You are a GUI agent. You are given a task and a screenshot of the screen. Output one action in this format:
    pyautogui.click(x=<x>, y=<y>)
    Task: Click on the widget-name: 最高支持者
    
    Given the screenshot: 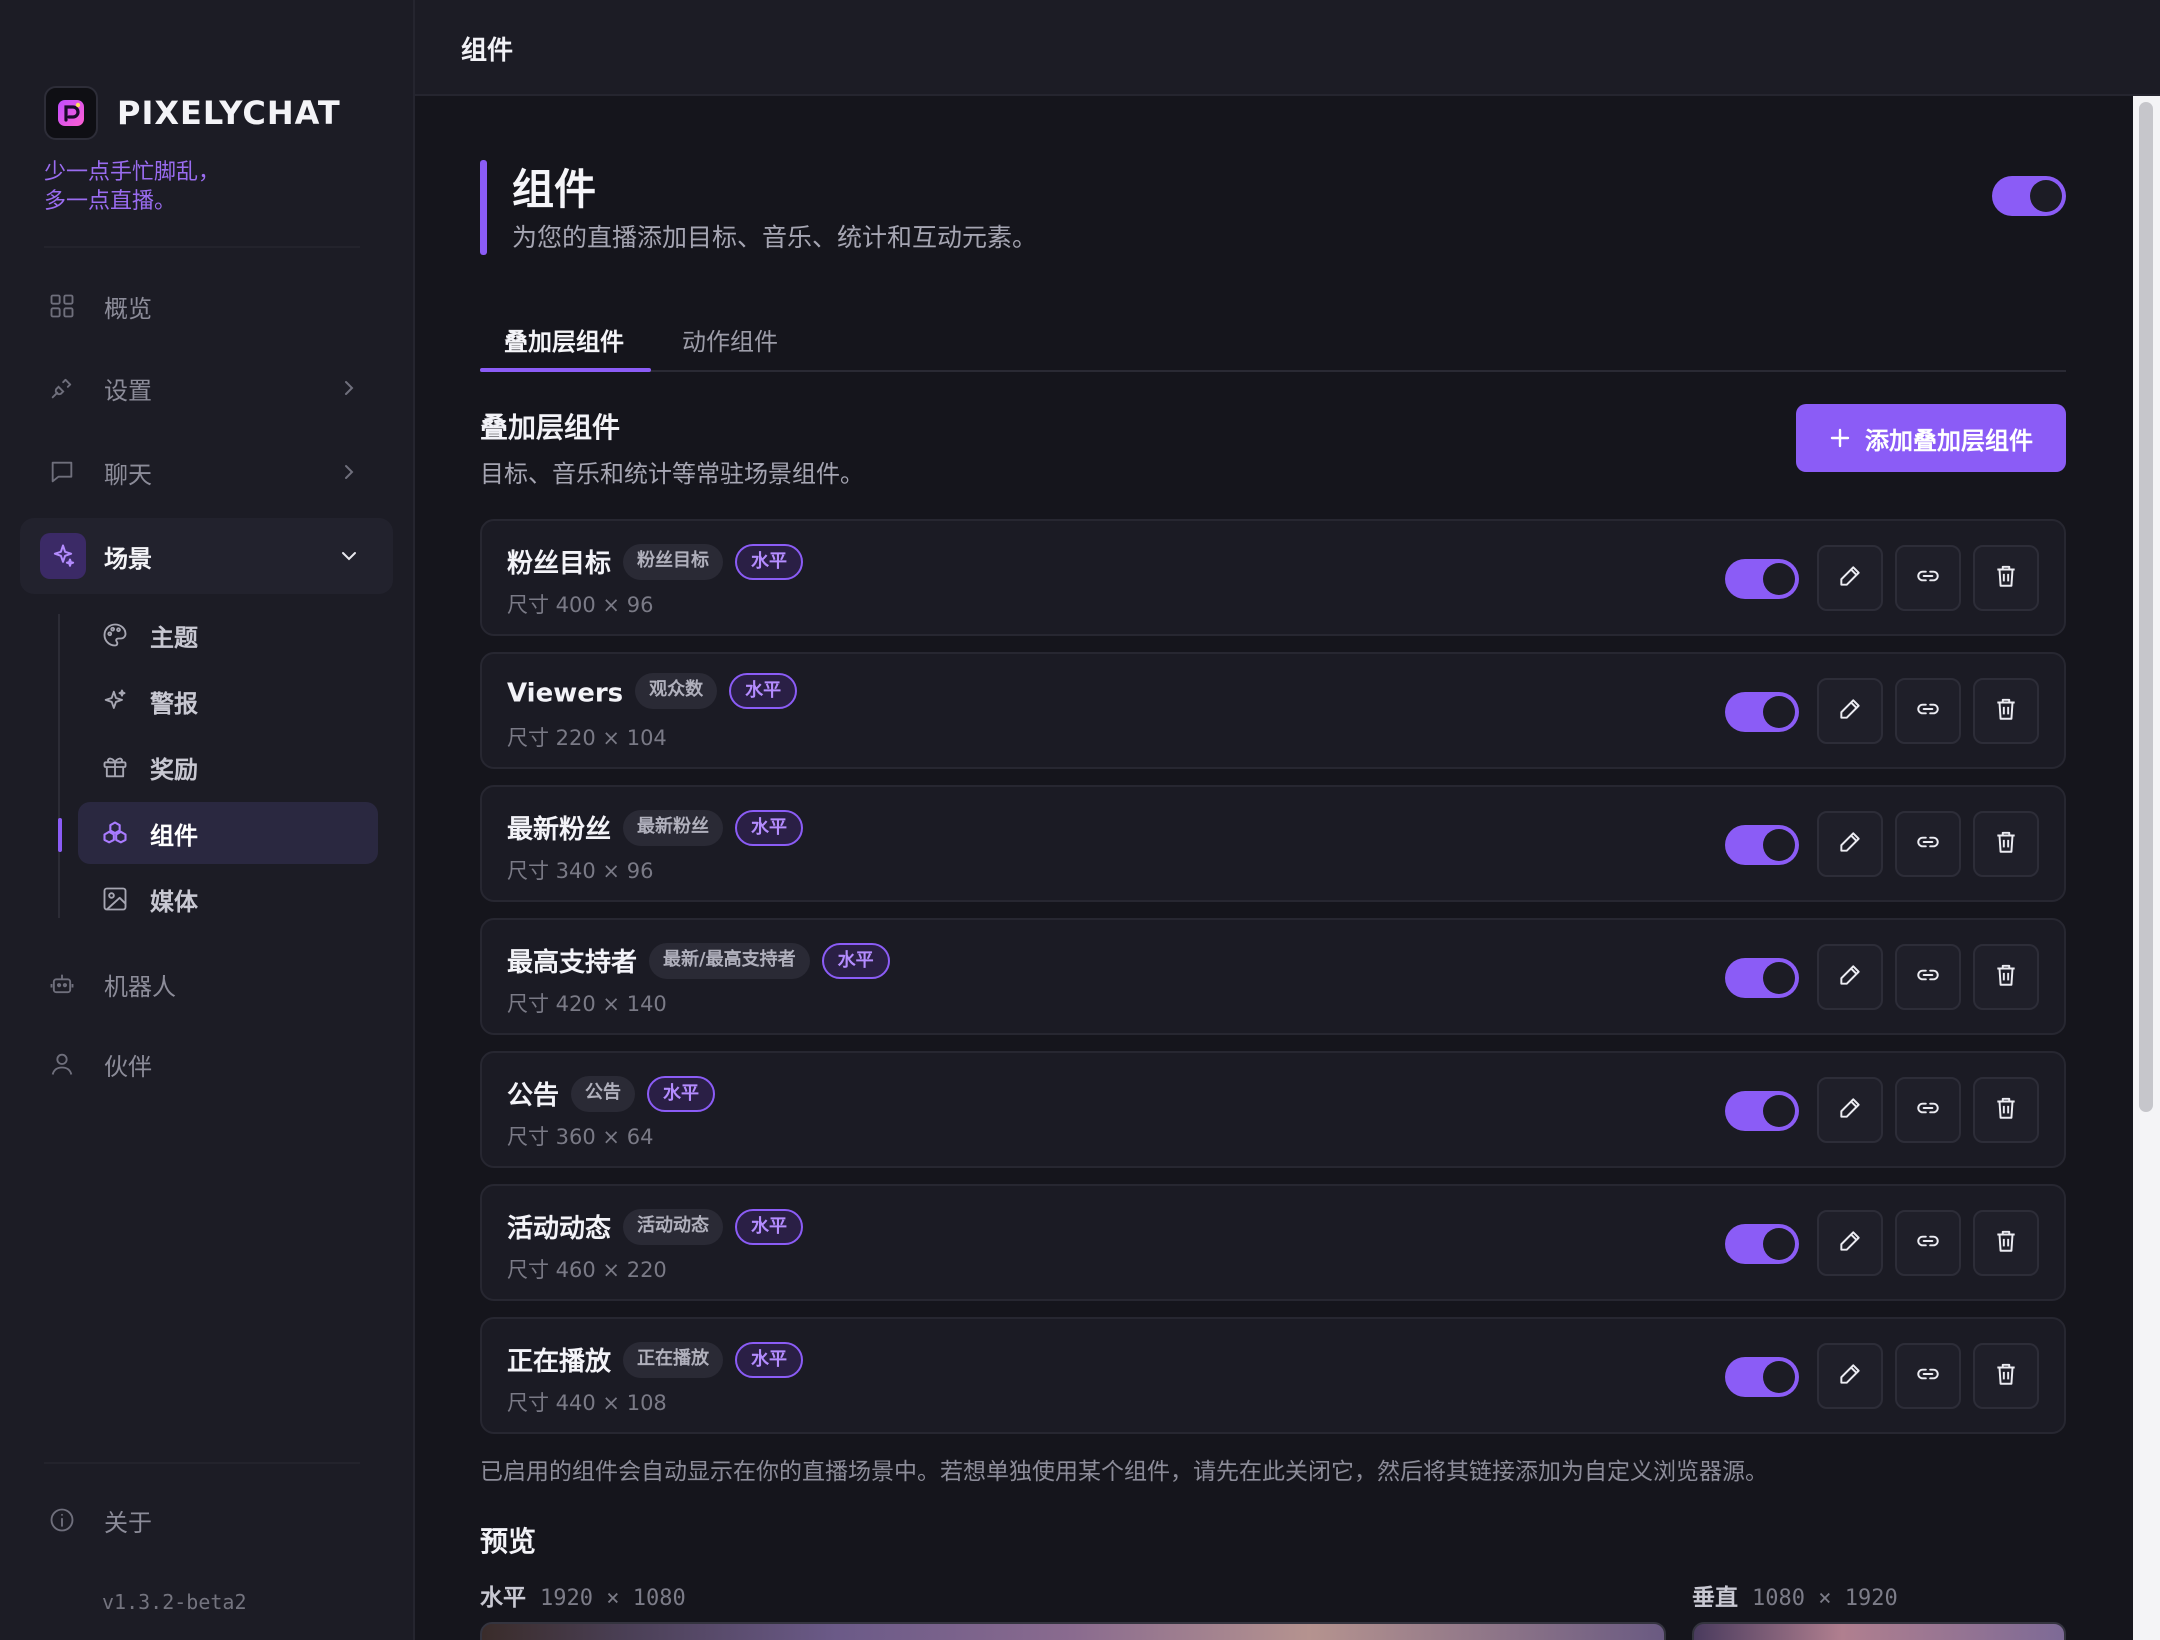 What is the action you would take?
    pyautogui.click(x=572, y=963)
    